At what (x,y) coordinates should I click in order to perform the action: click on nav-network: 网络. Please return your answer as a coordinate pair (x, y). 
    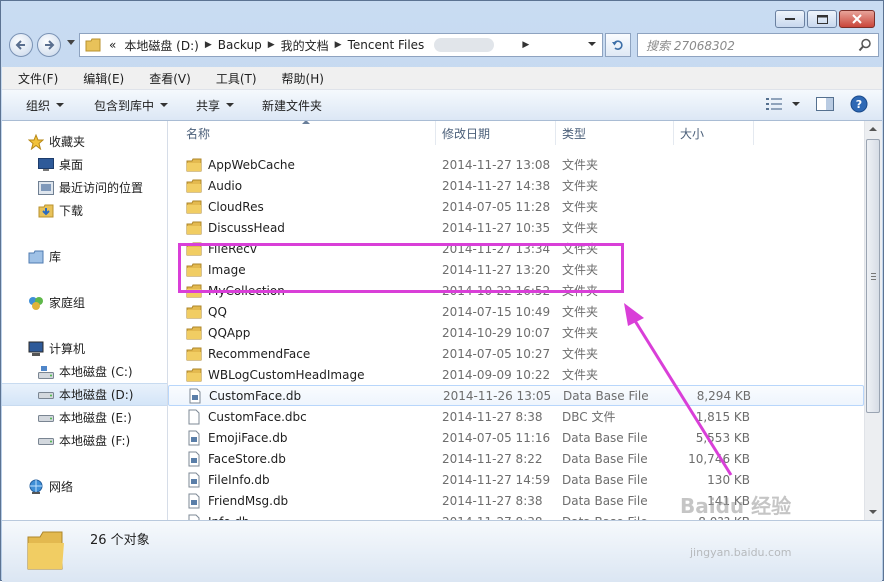
    Looking at the image, I should click on (84, 486).